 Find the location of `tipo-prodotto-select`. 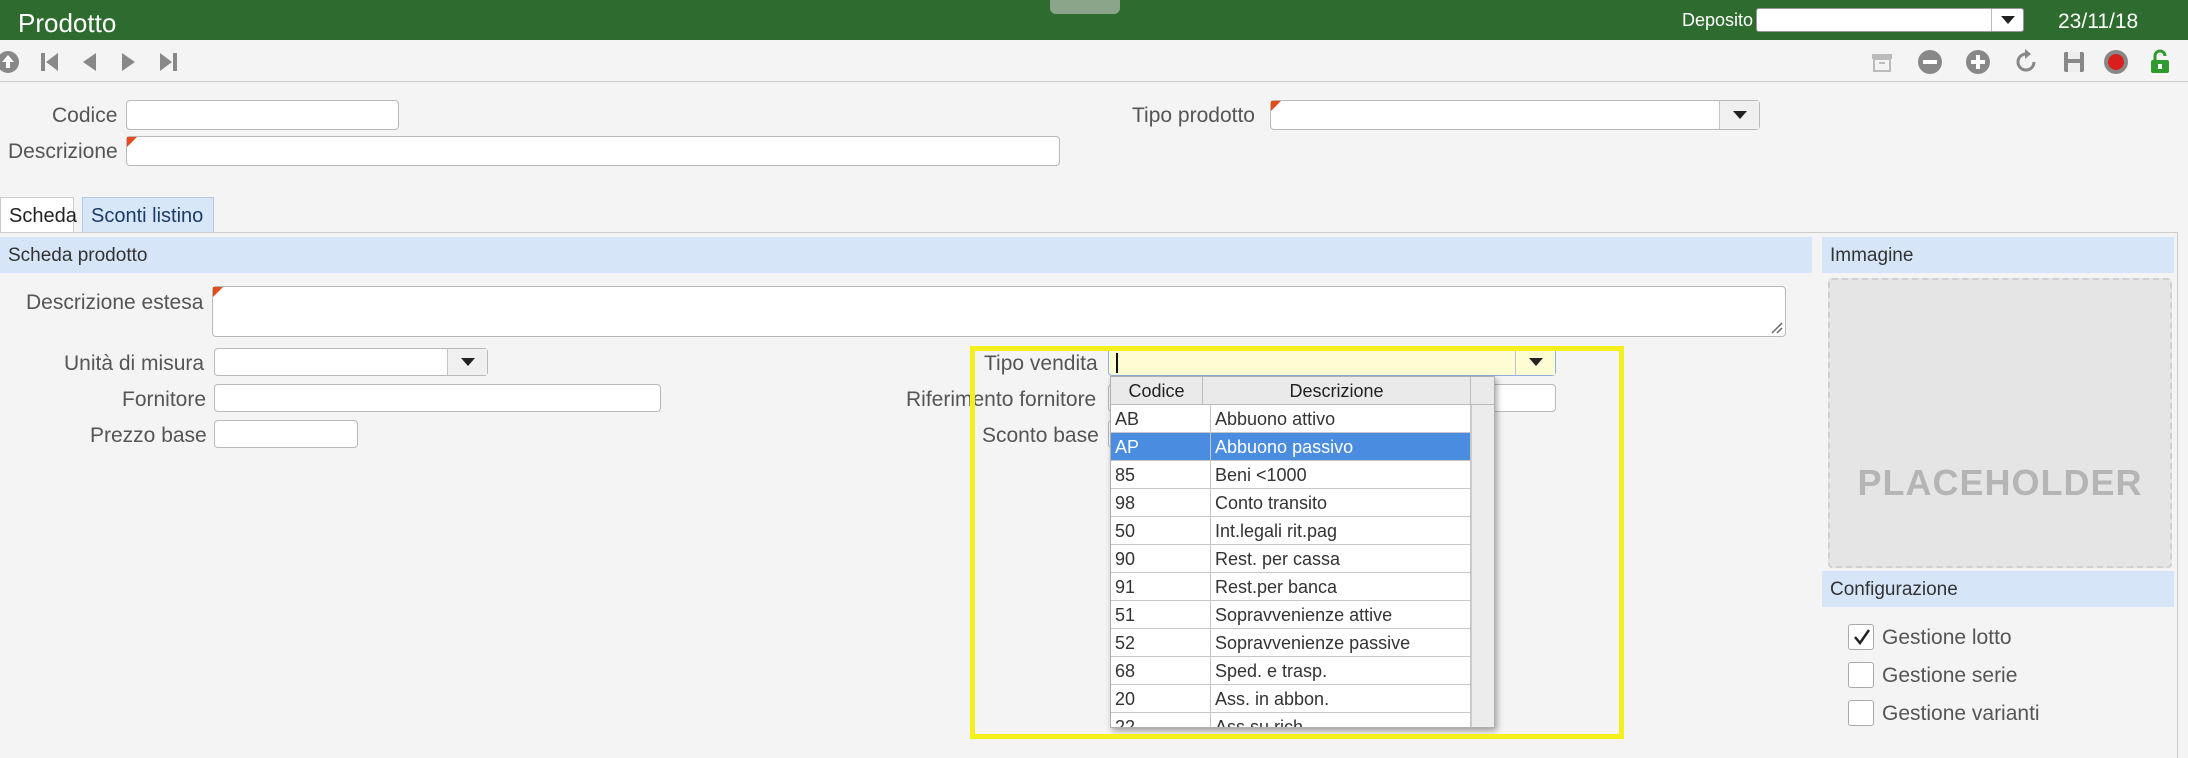

tipo-prodotto-select is located at coordinates (1515, 115).